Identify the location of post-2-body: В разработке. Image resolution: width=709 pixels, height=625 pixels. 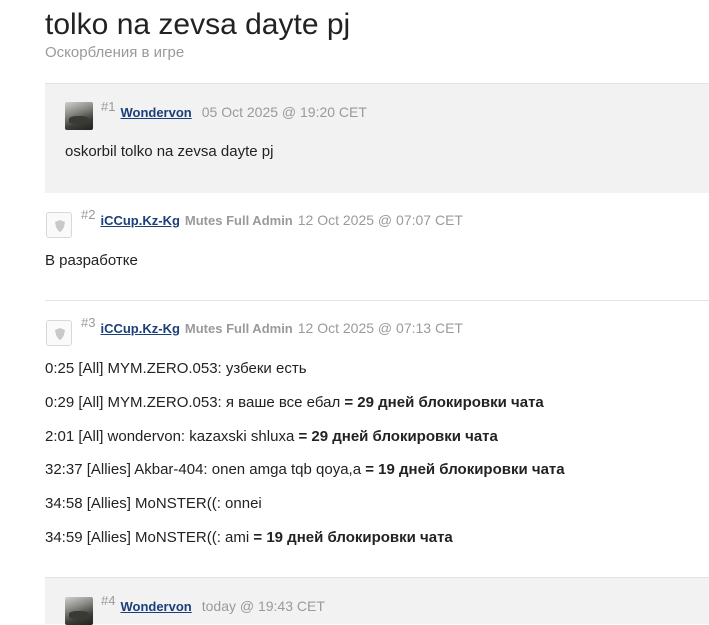
(91, 260).